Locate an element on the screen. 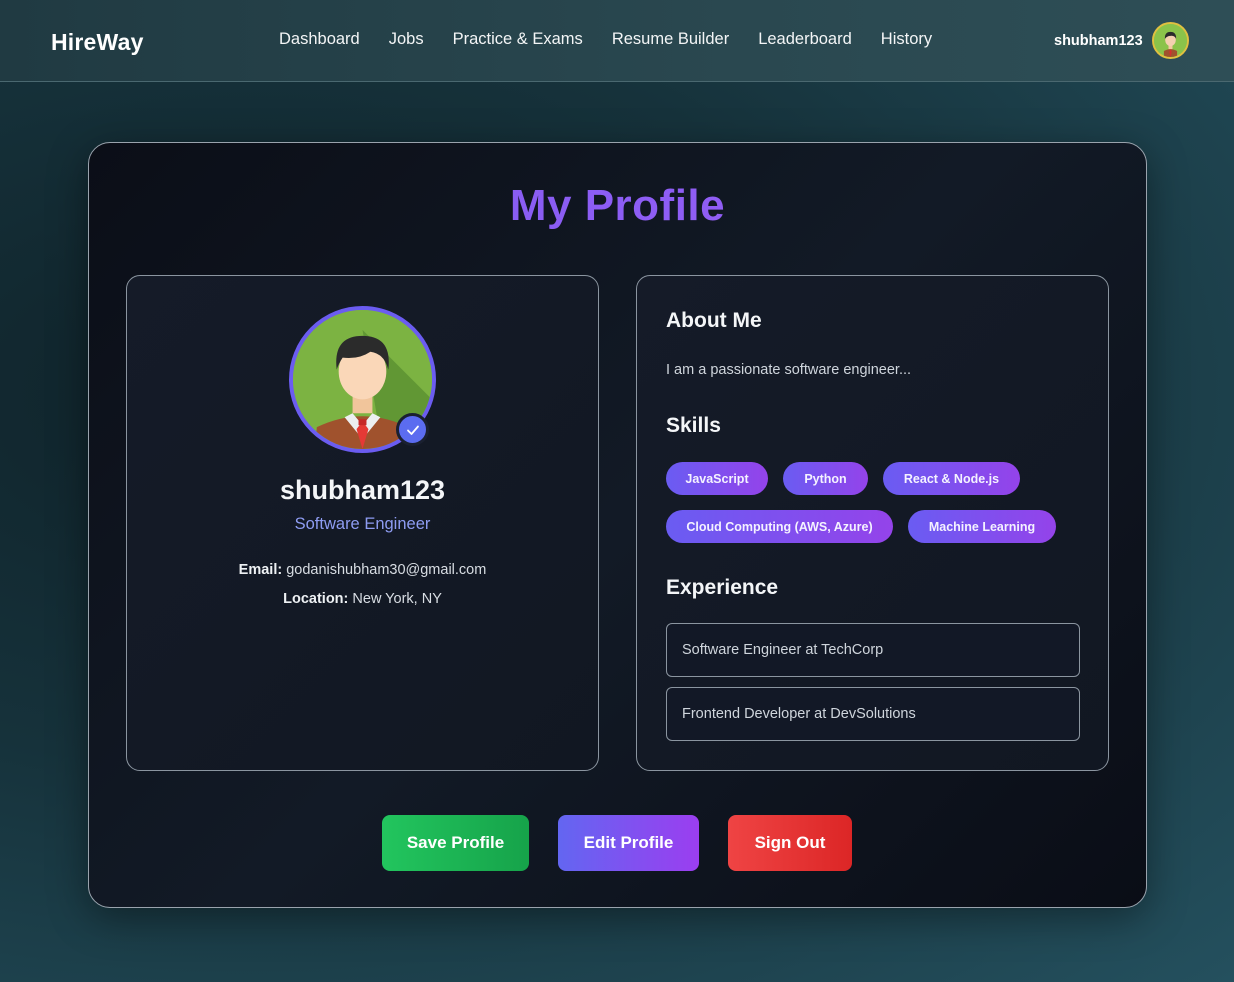 This screenshot has height=982, width=1234. nav-link-leaderboard: Leaderboard is located at coordinates (805, 39).